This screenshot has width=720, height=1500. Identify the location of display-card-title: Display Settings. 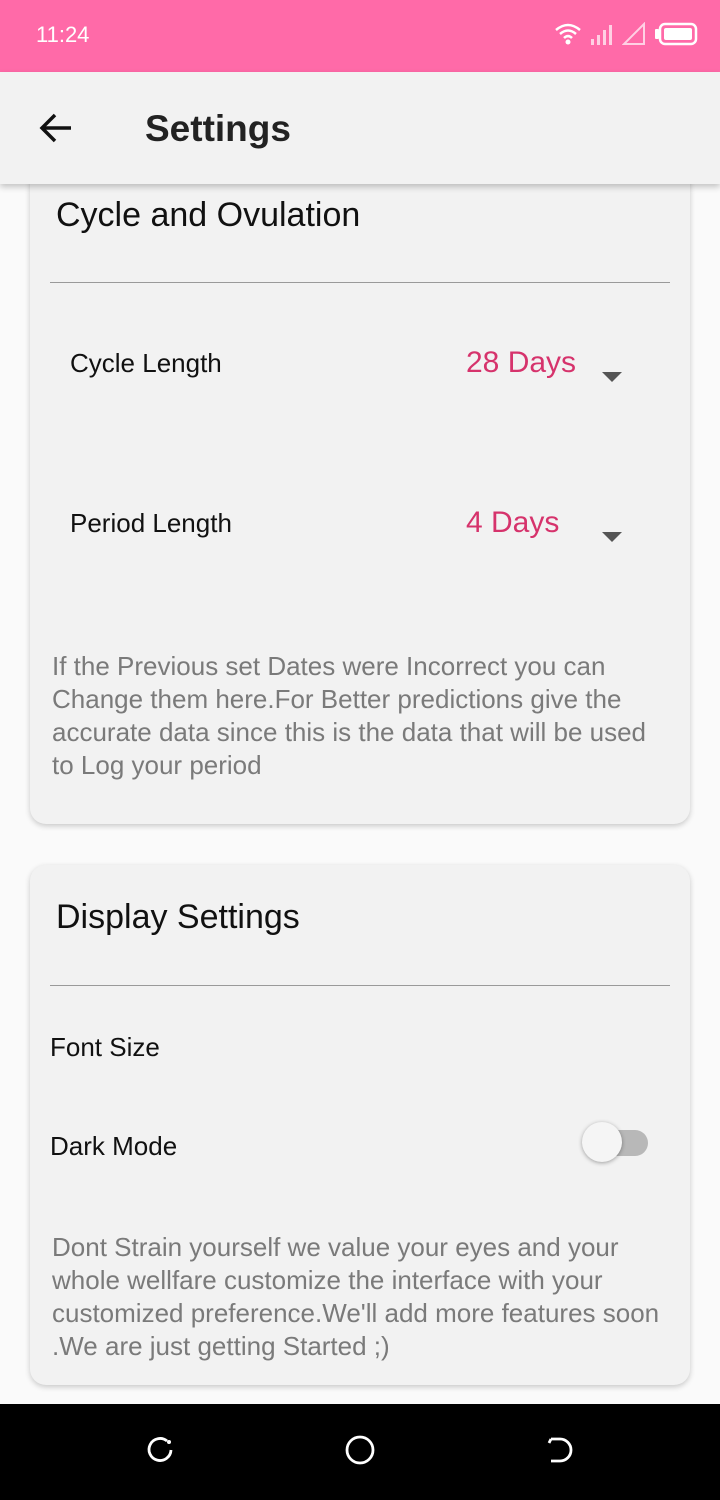
(178, 917).